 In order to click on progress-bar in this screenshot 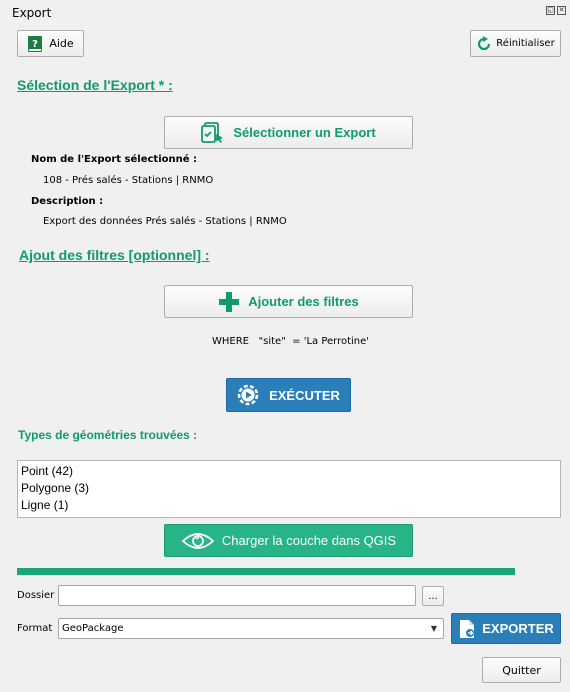, I will do `click(266, 571)`.